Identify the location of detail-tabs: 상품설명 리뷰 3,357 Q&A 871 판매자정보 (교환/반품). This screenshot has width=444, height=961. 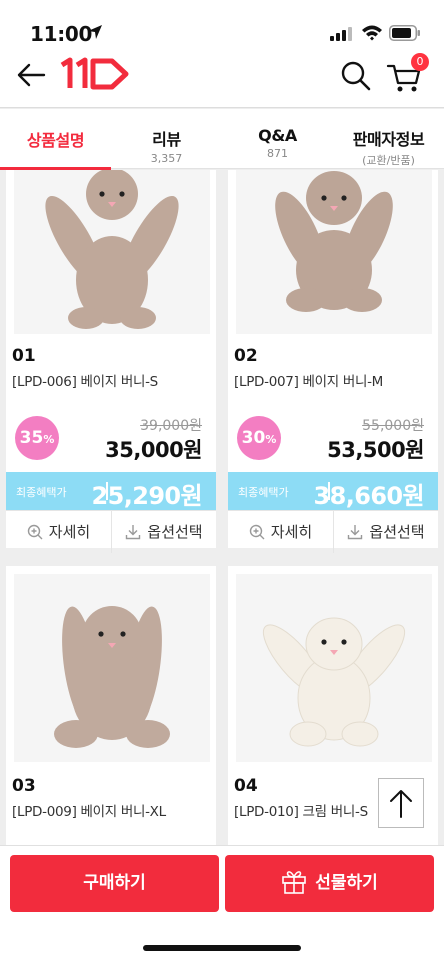
(222, 139).